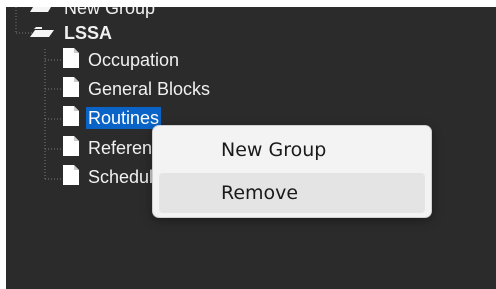 This screenshot has width=496, height=289. What do you see at coordinates (124, 118) in the screenshot?
I see `tree-node-label: Routines` at bounding box center [124, 118].